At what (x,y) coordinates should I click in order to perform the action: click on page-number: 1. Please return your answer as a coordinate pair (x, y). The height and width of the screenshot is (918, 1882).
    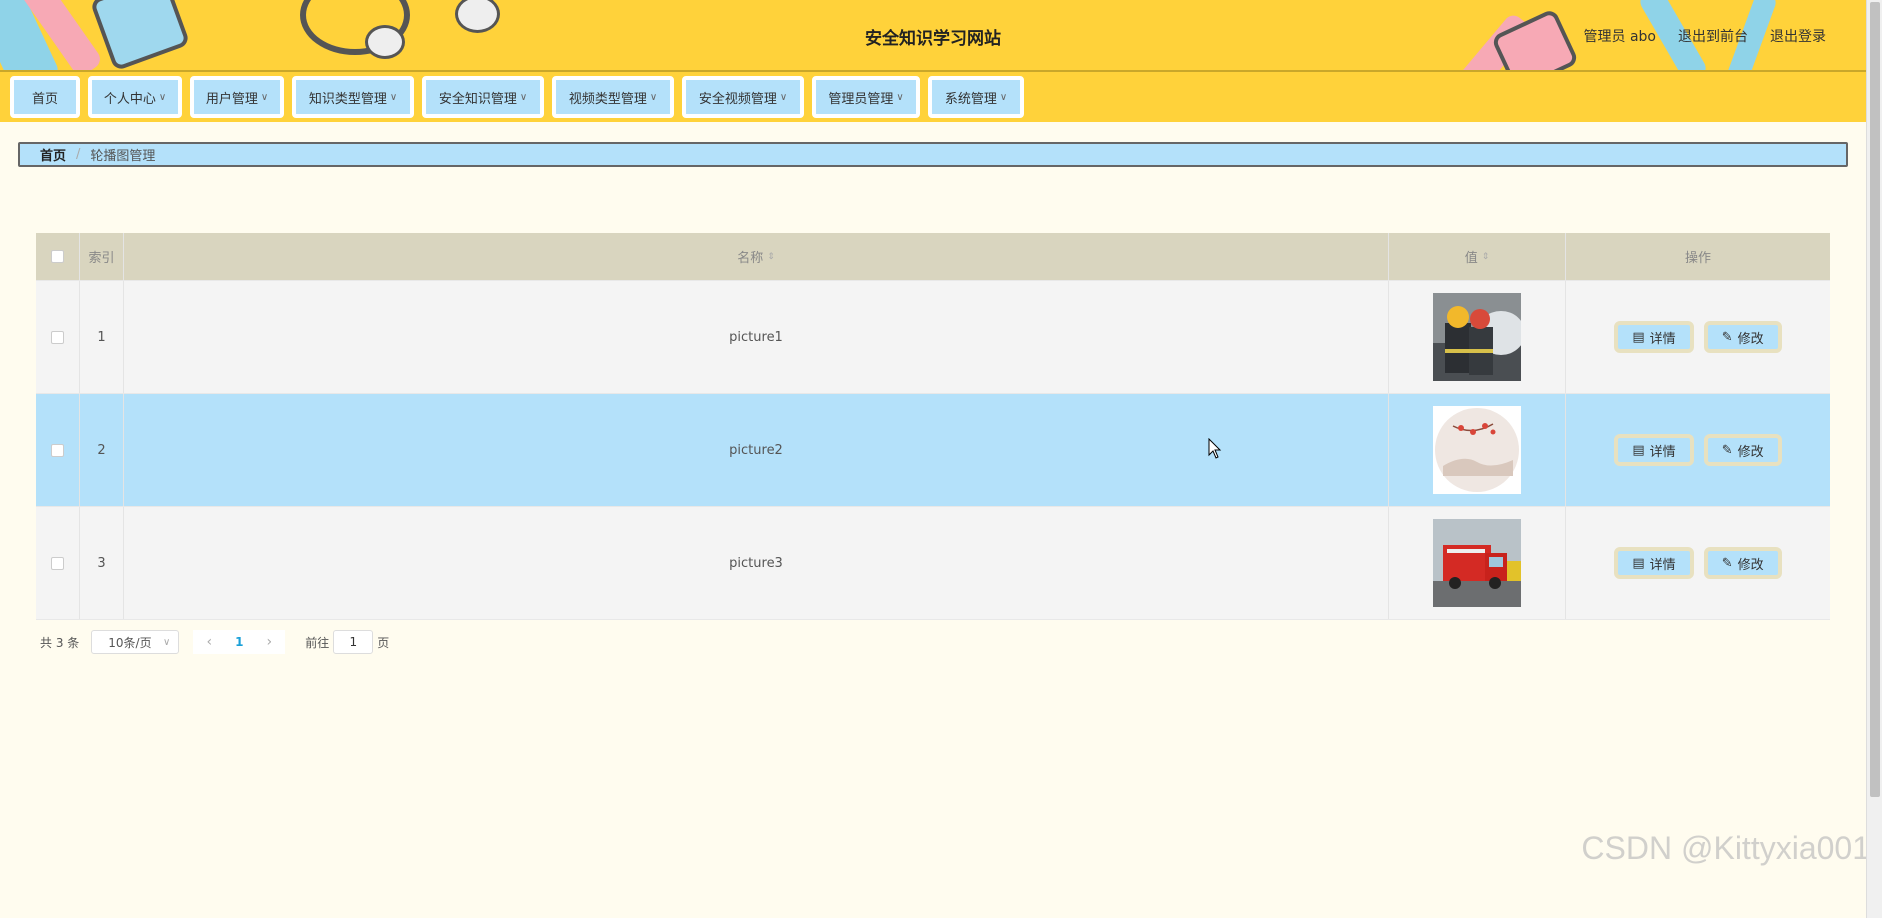
    Looking at the image, I should click on (239, 642).